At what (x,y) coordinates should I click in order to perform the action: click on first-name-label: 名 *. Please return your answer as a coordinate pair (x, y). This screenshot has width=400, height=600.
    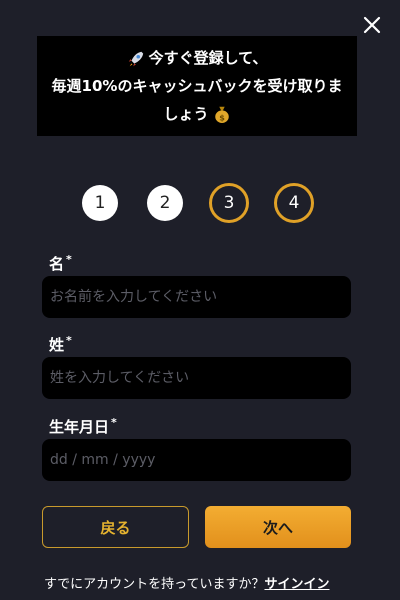
    Looking at the image, I should click on (60, 263).